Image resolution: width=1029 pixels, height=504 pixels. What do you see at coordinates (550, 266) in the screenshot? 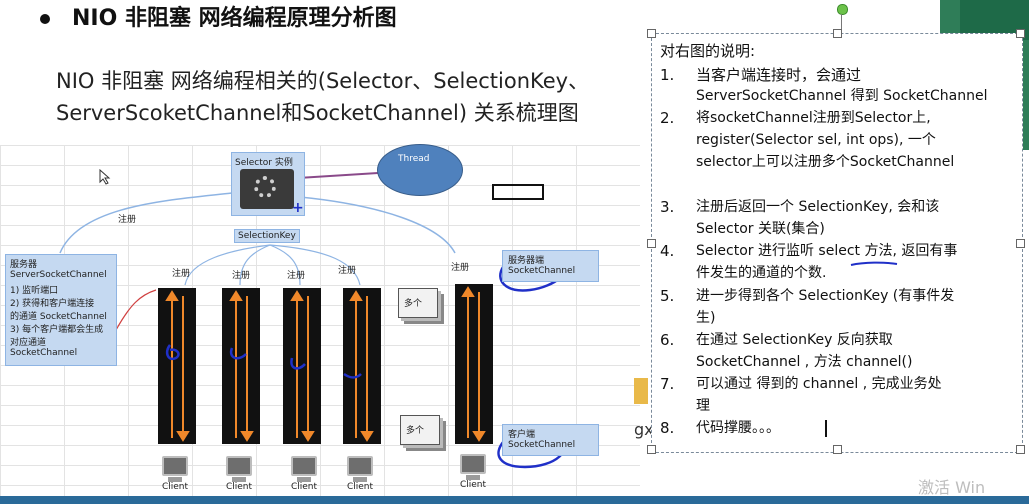
I see `server-side-socketchannel: 服务器端 SocketChannel` at bounding box center [550, 266].